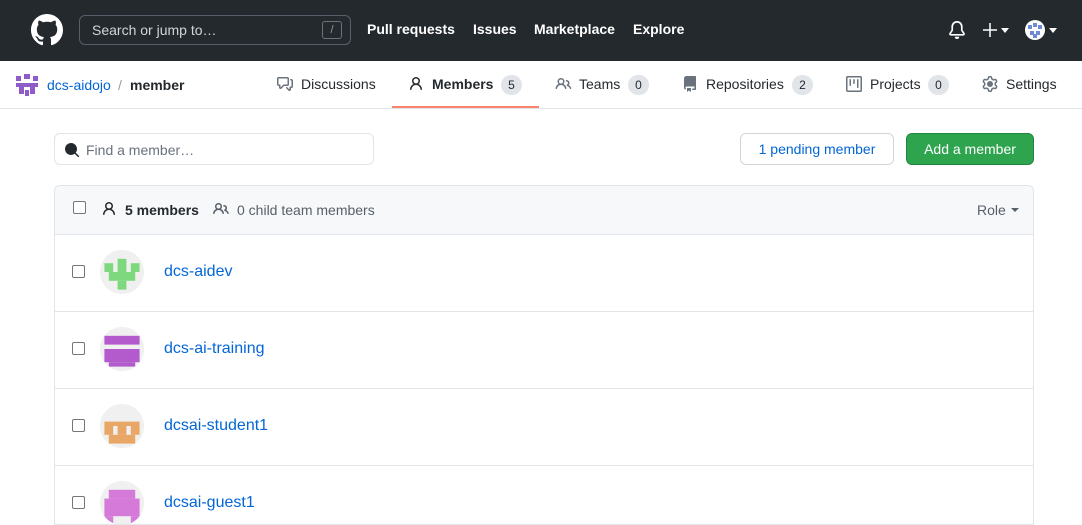 The width and height of the screenshot is (1082, 525). I want to click on org-avatar-icon, so click(27, 85).